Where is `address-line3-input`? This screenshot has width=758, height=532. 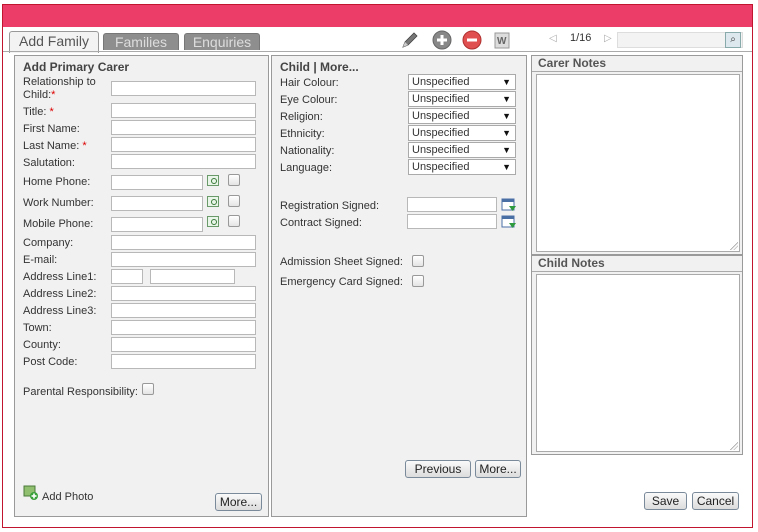 address-line3-input is located at coordinates (183, 310).